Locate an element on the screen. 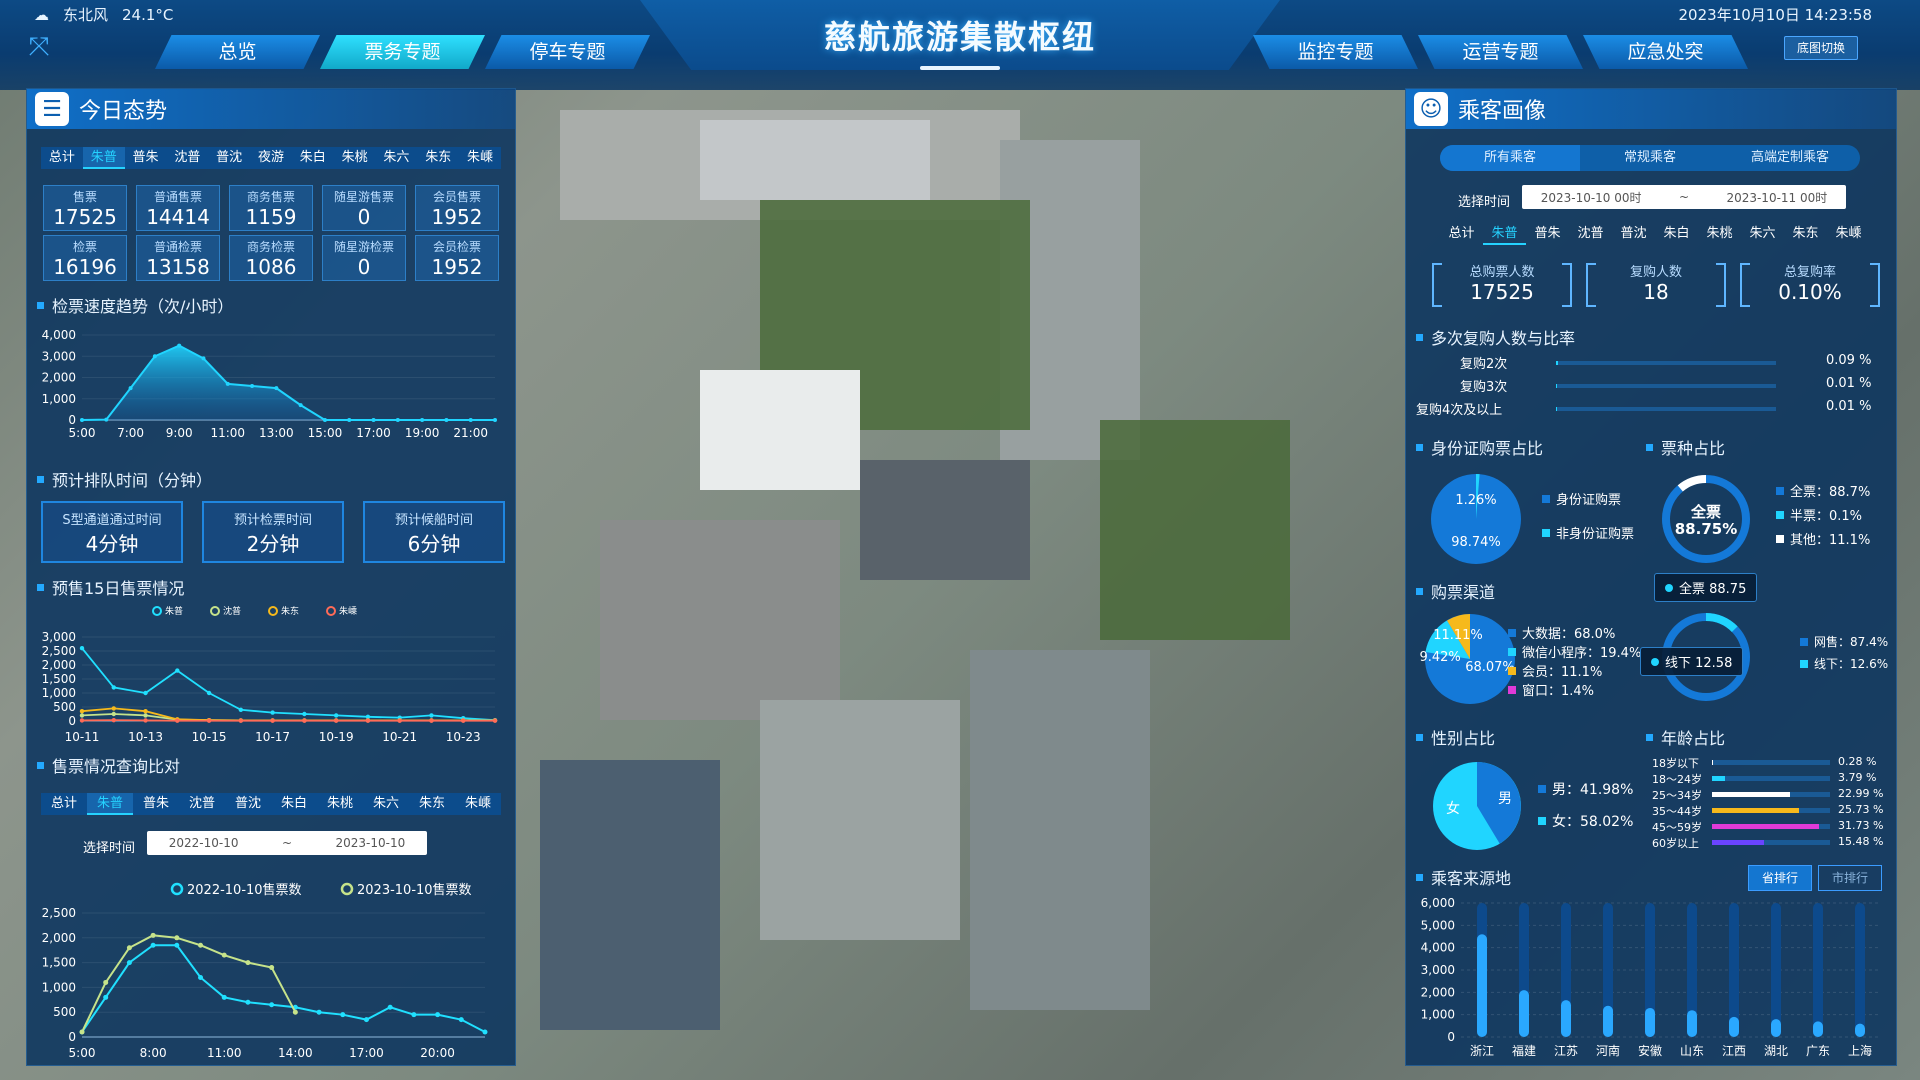  compare-tab-2: 普朱 is located at coordinates (156, 804).